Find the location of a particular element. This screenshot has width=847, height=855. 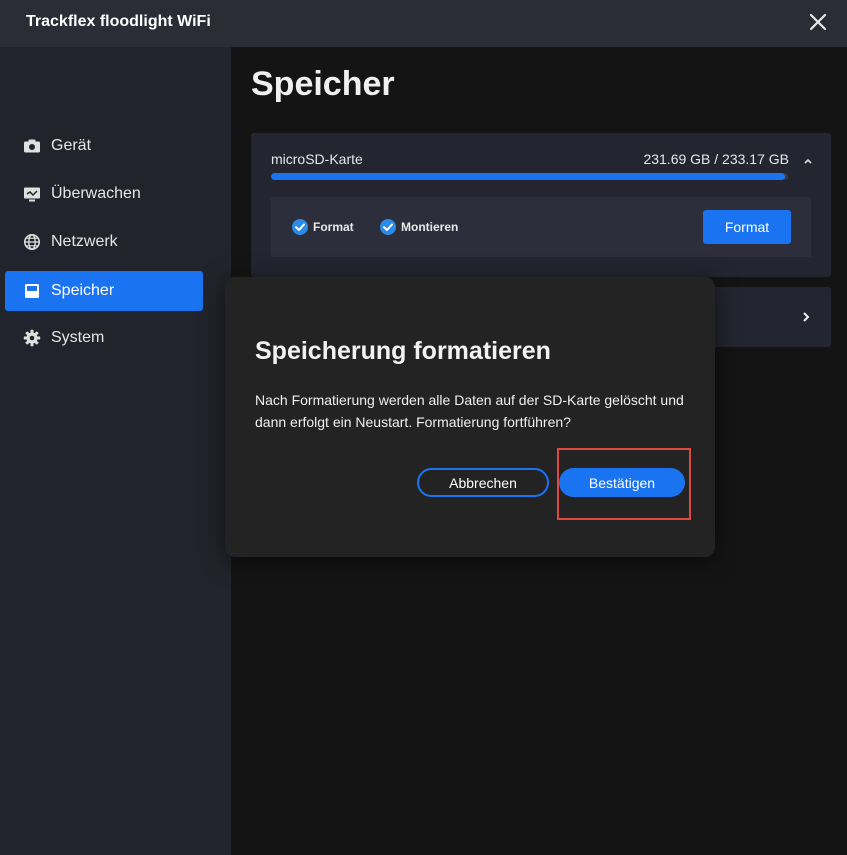

mount-checkbox-label: Montieren is located at coordinates (430, 227).